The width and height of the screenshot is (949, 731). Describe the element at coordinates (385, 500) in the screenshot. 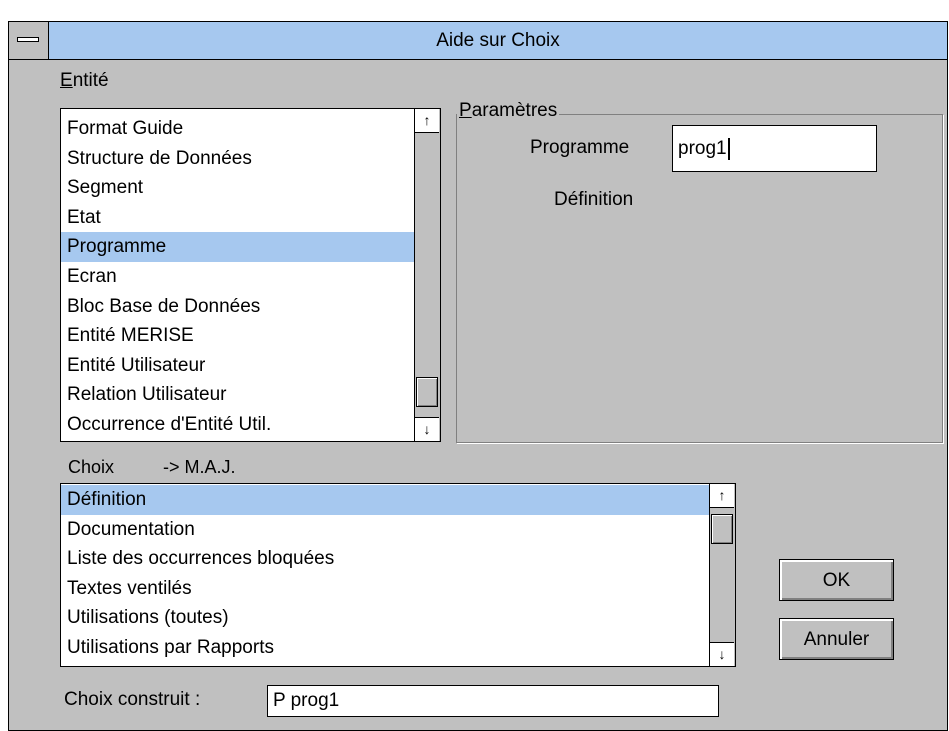

I see `choix-list-item: Définition` at that location.